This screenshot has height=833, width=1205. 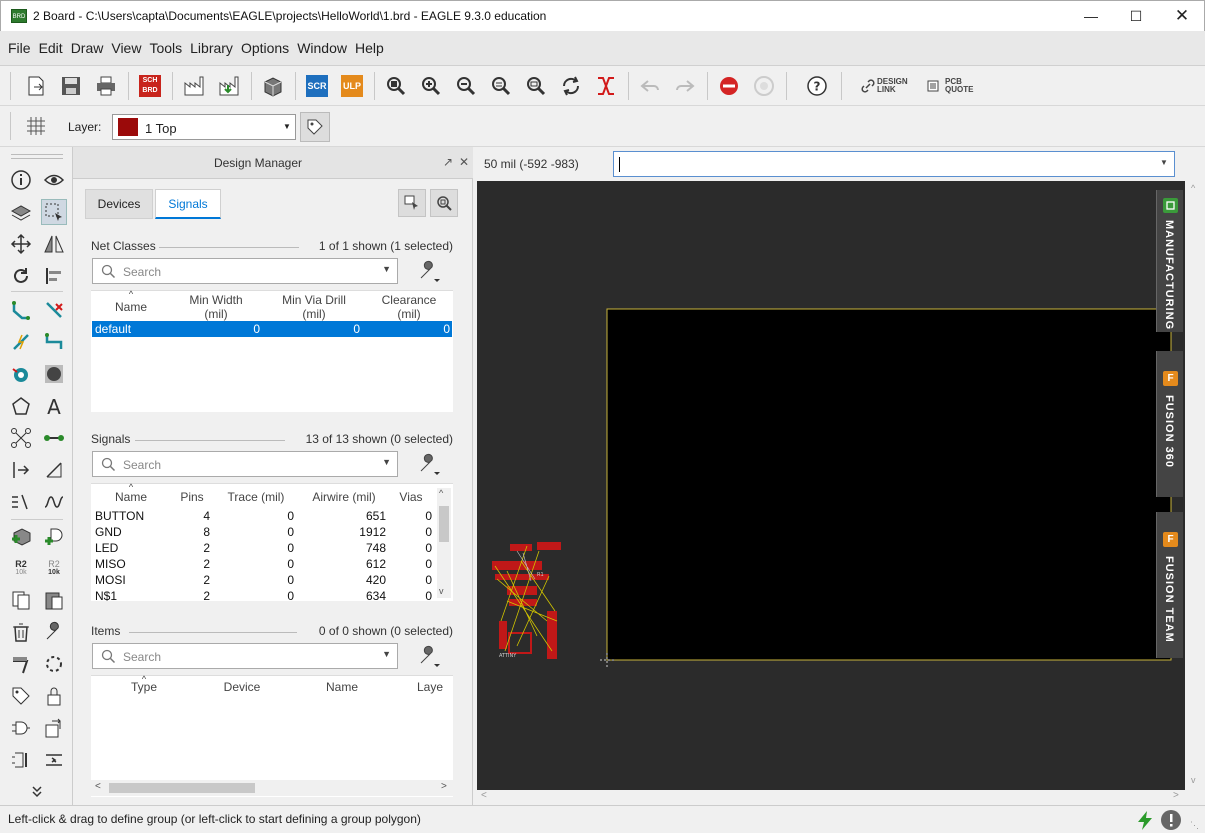 What do you see at coordinates (54, 568) in the screenshot?
I see `value-icon: R2 10k` at bounding box center [54, 568].